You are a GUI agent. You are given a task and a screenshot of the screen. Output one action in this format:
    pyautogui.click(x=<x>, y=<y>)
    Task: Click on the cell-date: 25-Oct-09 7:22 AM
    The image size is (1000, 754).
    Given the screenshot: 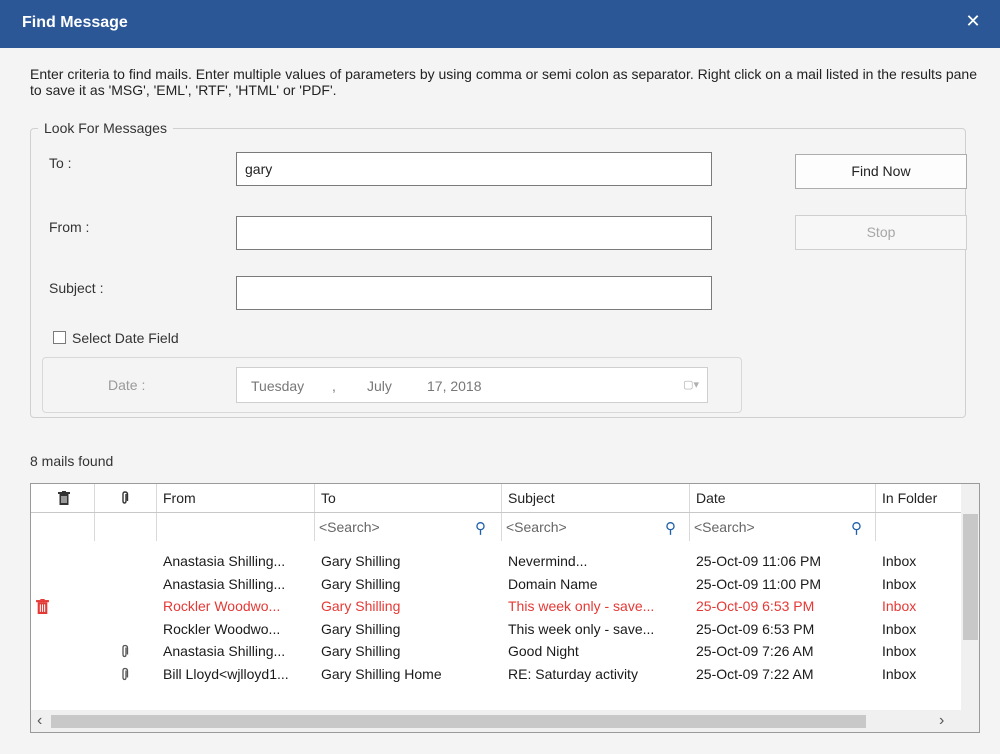 What is the action you would take?
    pyautogui.click(x=755, y=673)
    